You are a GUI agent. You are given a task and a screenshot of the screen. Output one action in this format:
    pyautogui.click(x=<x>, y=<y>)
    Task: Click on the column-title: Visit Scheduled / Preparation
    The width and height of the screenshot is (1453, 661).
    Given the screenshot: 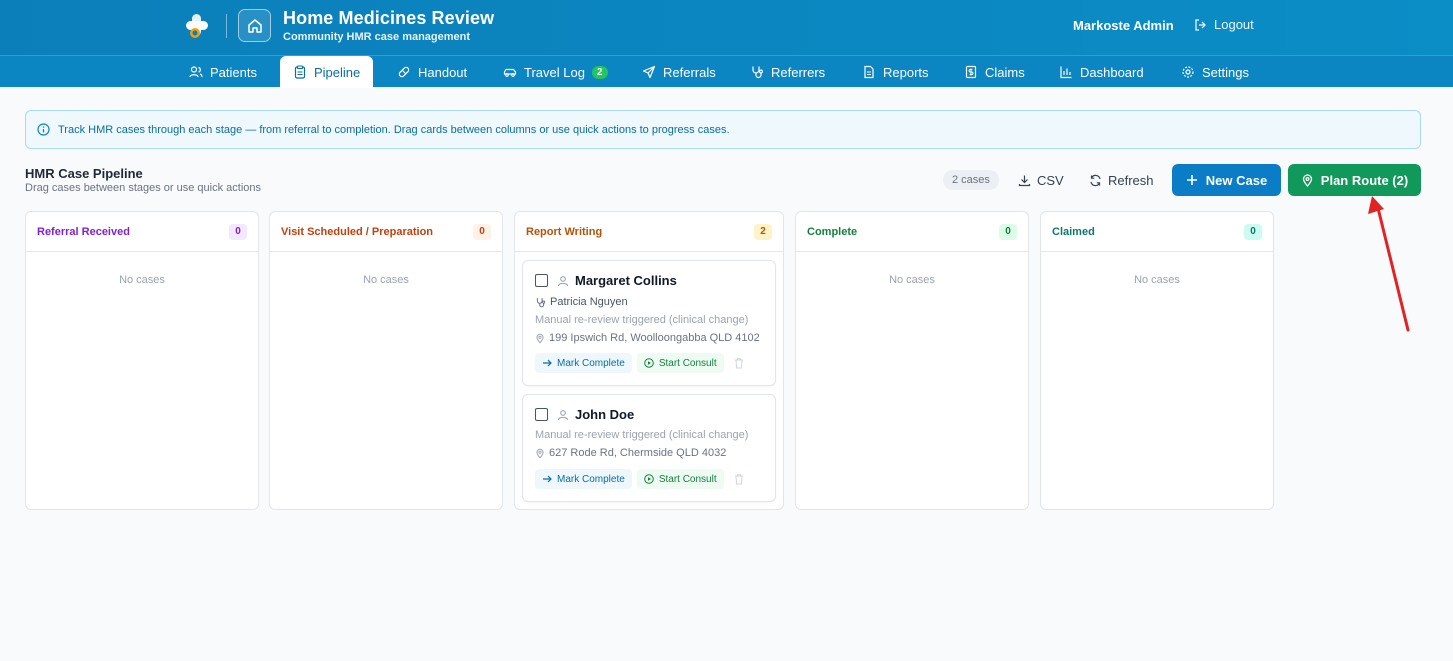 What is the action you would take?
    pyautogui.click(x=357, y=231)
    